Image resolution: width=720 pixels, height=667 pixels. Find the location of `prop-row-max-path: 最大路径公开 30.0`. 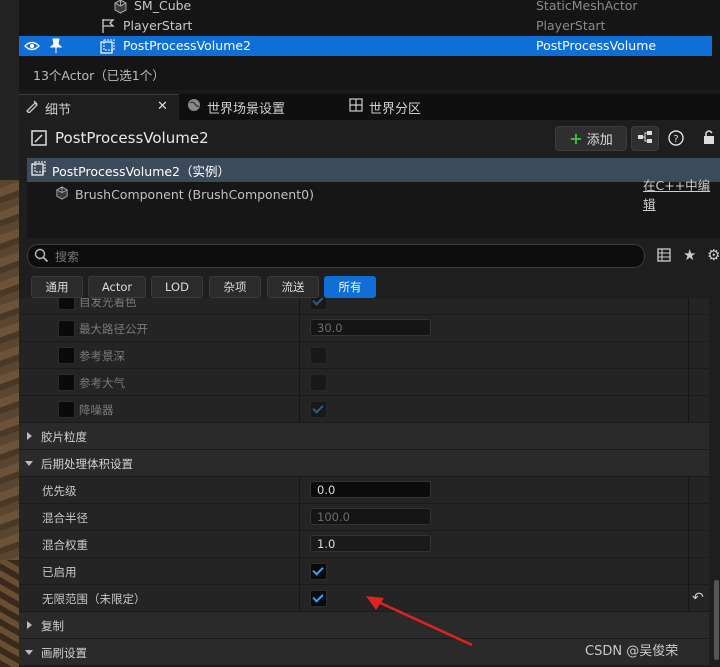

prop-row-max-path: 最大路径公开 30.0 is located at coordinates (364, 328).